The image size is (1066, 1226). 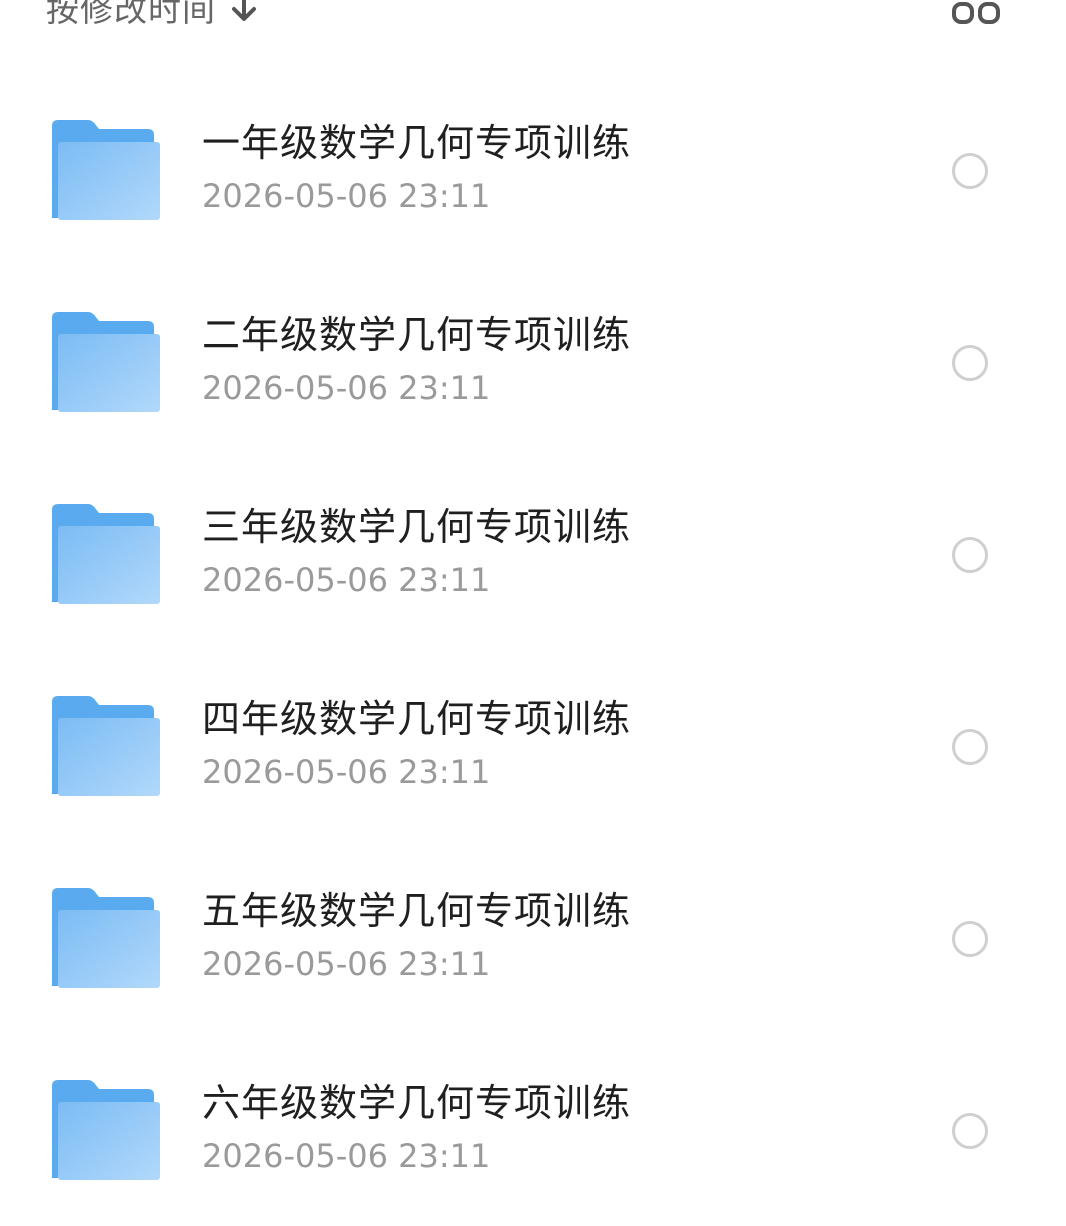 I want to click on file-name: 二年级数学几何专项训练, so click(x=417, y=335).